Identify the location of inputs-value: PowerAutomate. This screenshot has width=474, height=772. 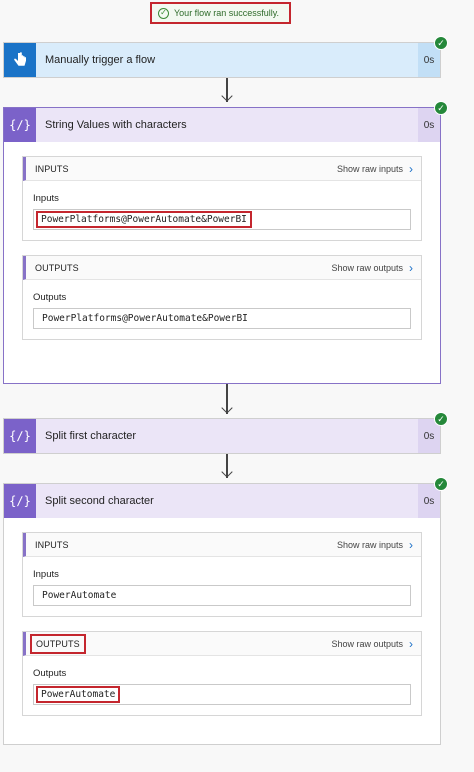
(79, 595).